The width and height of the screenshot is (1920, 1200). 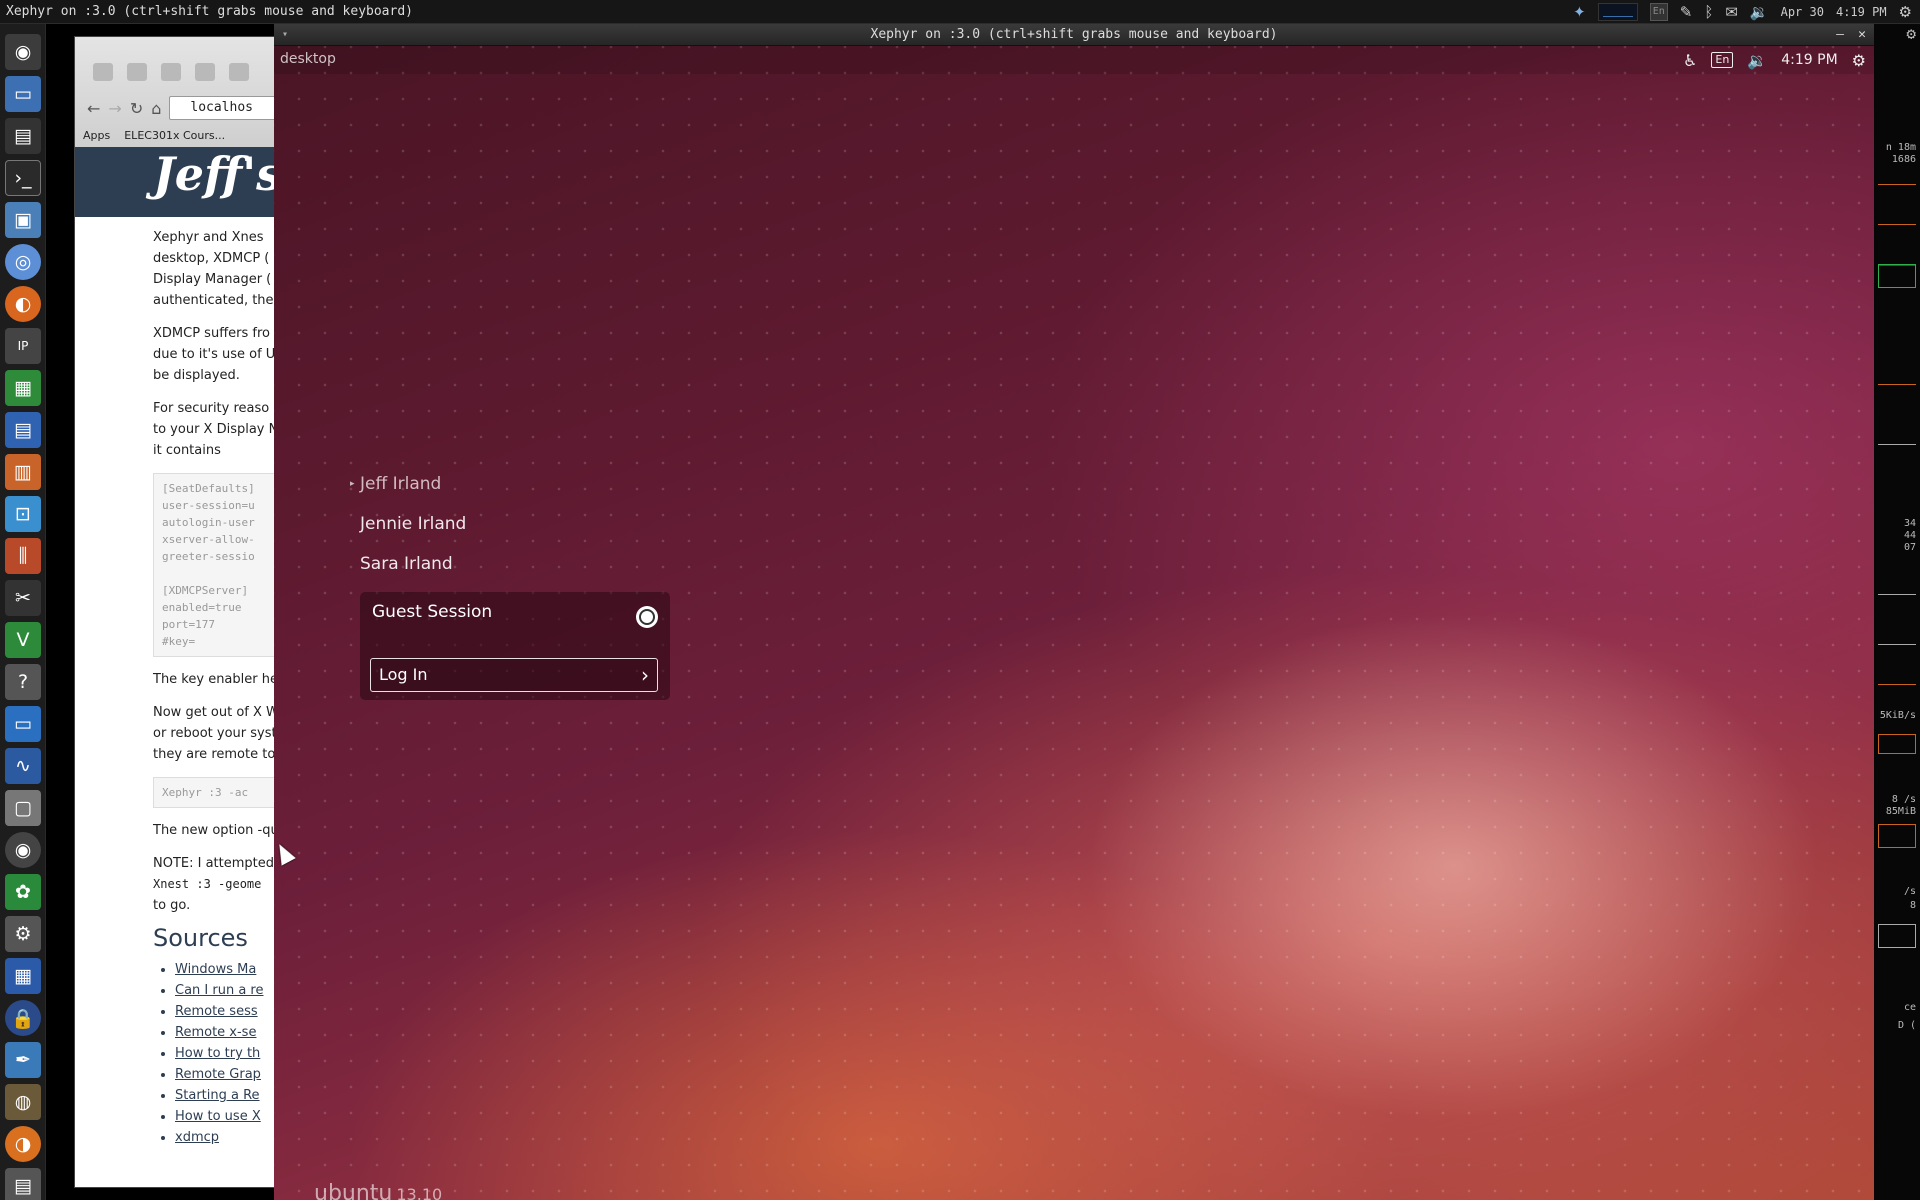 What do you see at coordinates (23, 262) in the screenshot?
I see `chrome-icon: ◎` at bounding box center [23, 262].